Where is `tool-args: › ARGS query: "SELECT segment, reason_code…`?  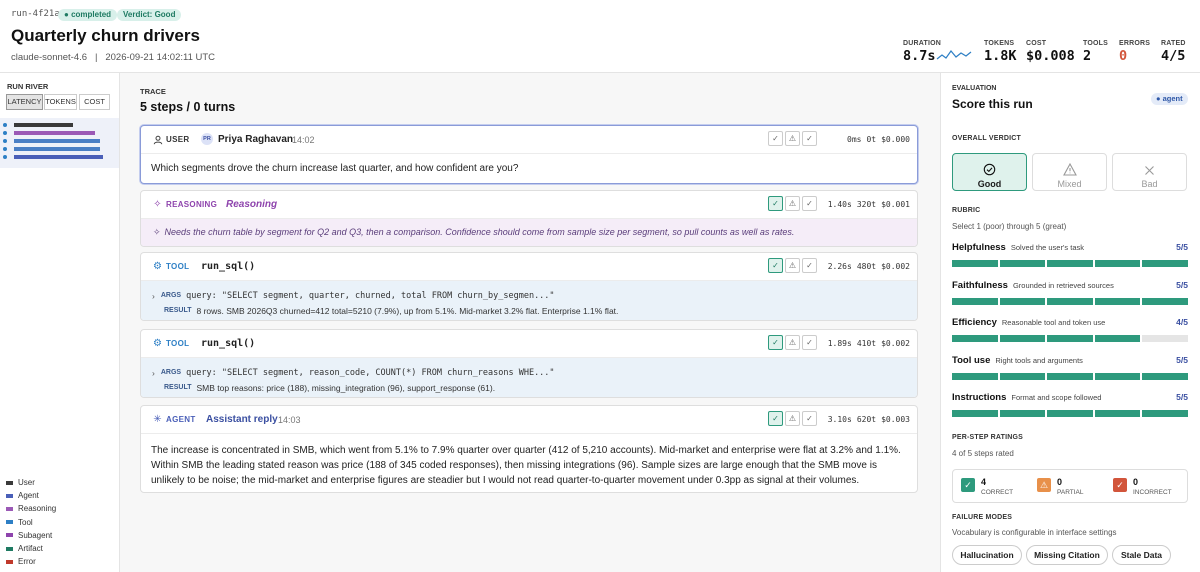
tool-args: › ARGS query: "SELECT segment, reason_code… is located at coordinates (529, 372).